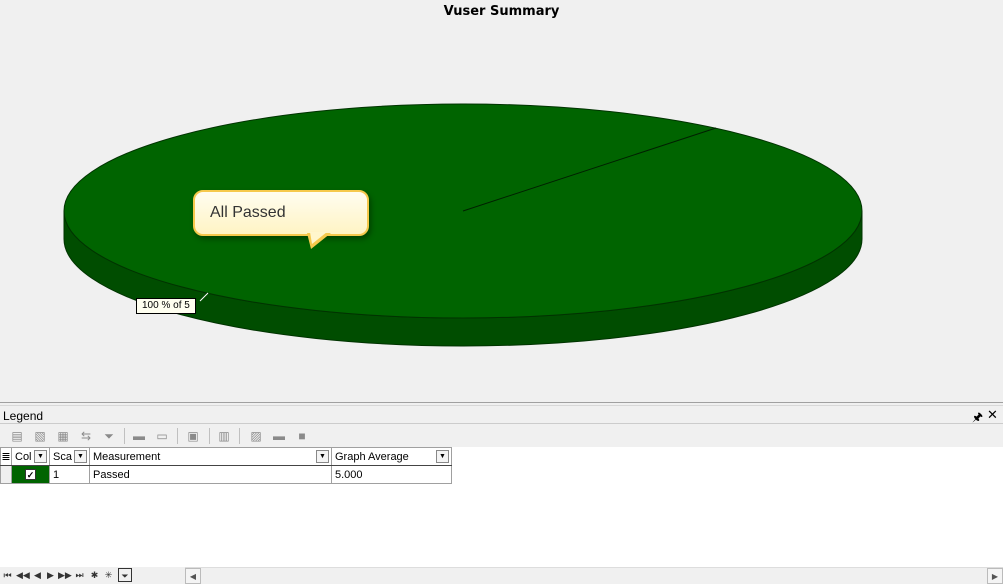  I want to click on splitter, so click(501, 404).